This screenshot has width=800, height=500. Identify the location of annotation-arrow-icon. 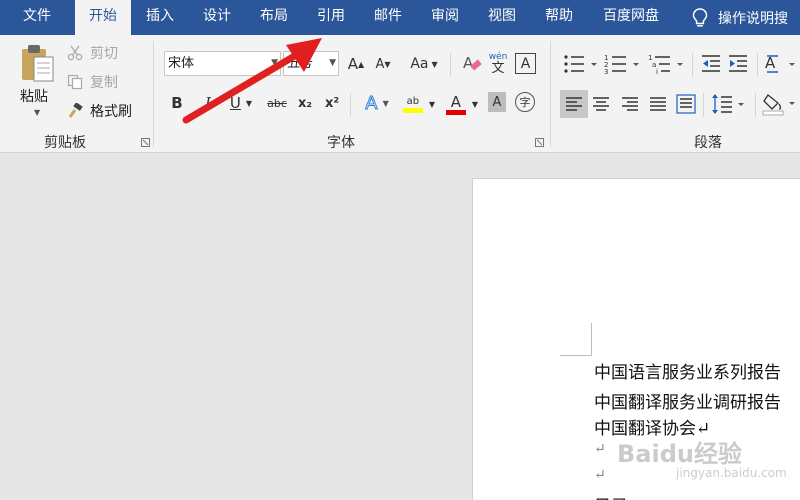
(252, 81).